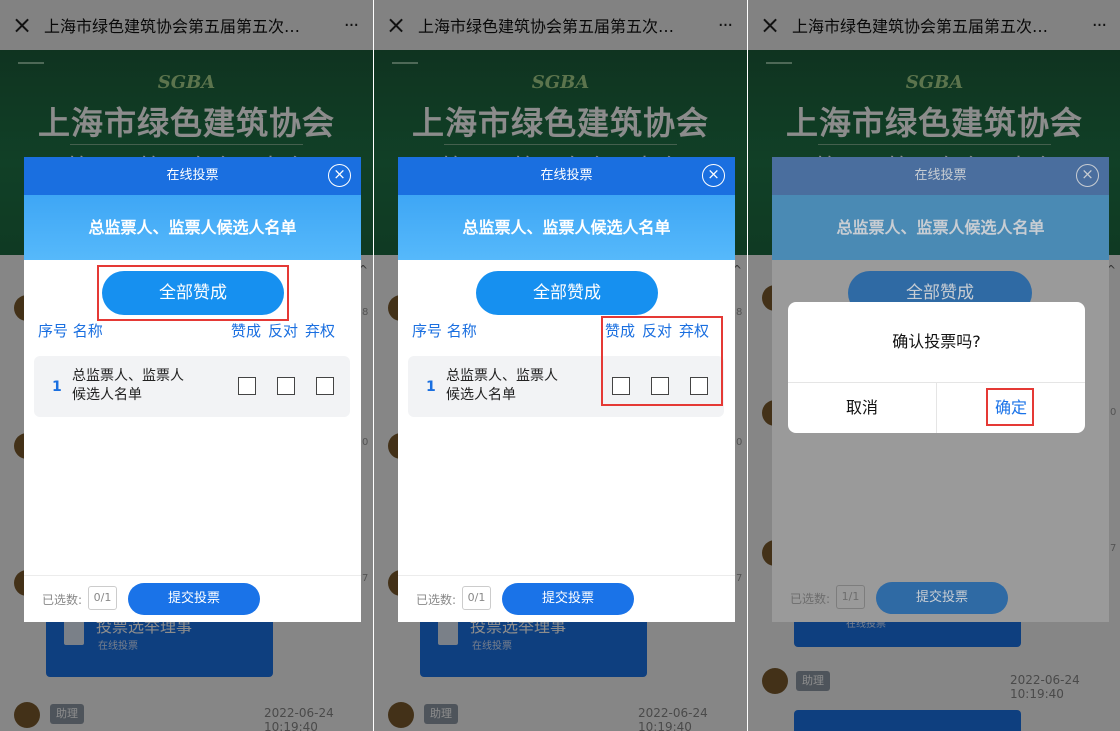  I want to click on oppose-checkbox, so click(286, 386).